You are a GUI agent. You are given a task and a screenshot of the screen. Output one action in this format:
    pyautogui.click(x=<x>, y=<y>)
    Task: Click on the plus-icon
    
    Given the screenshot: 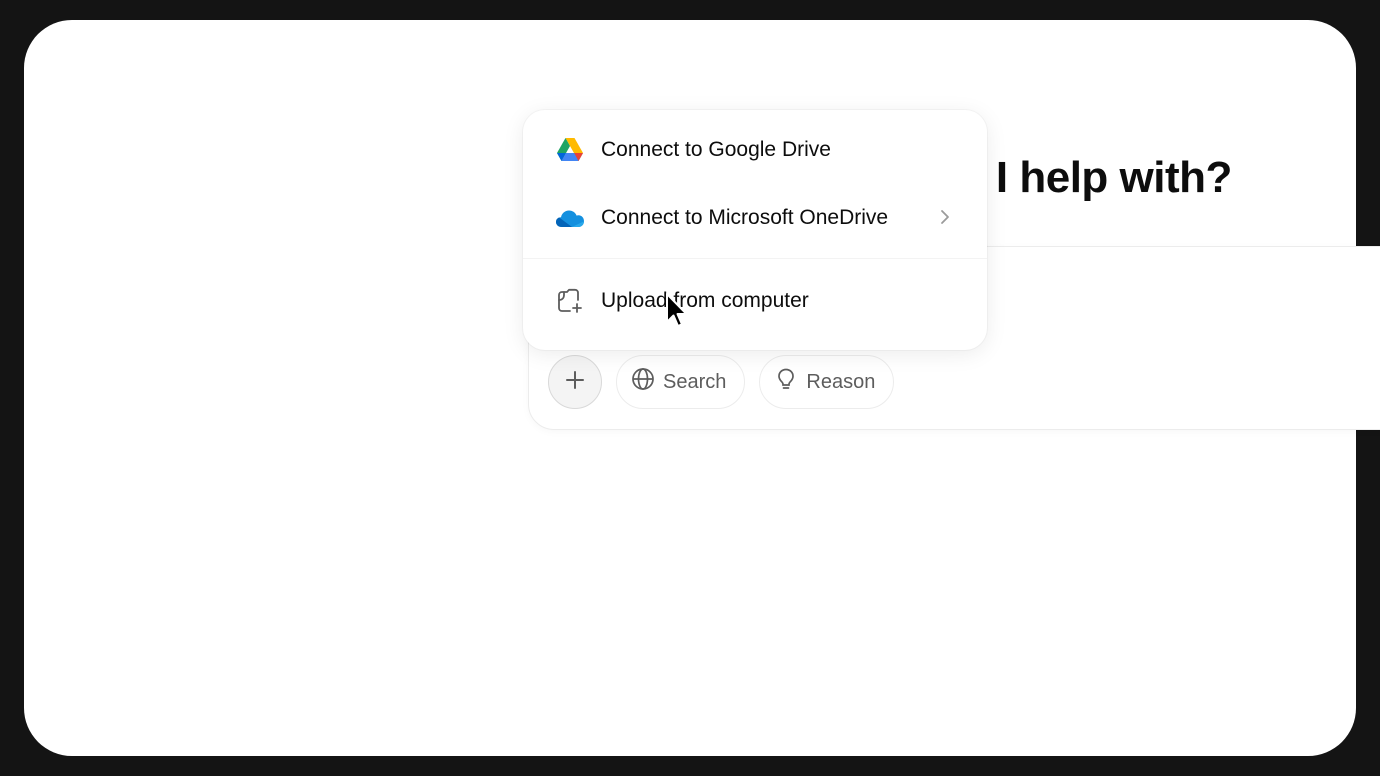 What is the action you would take?
    pyautogui.click(x=575, y=382)
    